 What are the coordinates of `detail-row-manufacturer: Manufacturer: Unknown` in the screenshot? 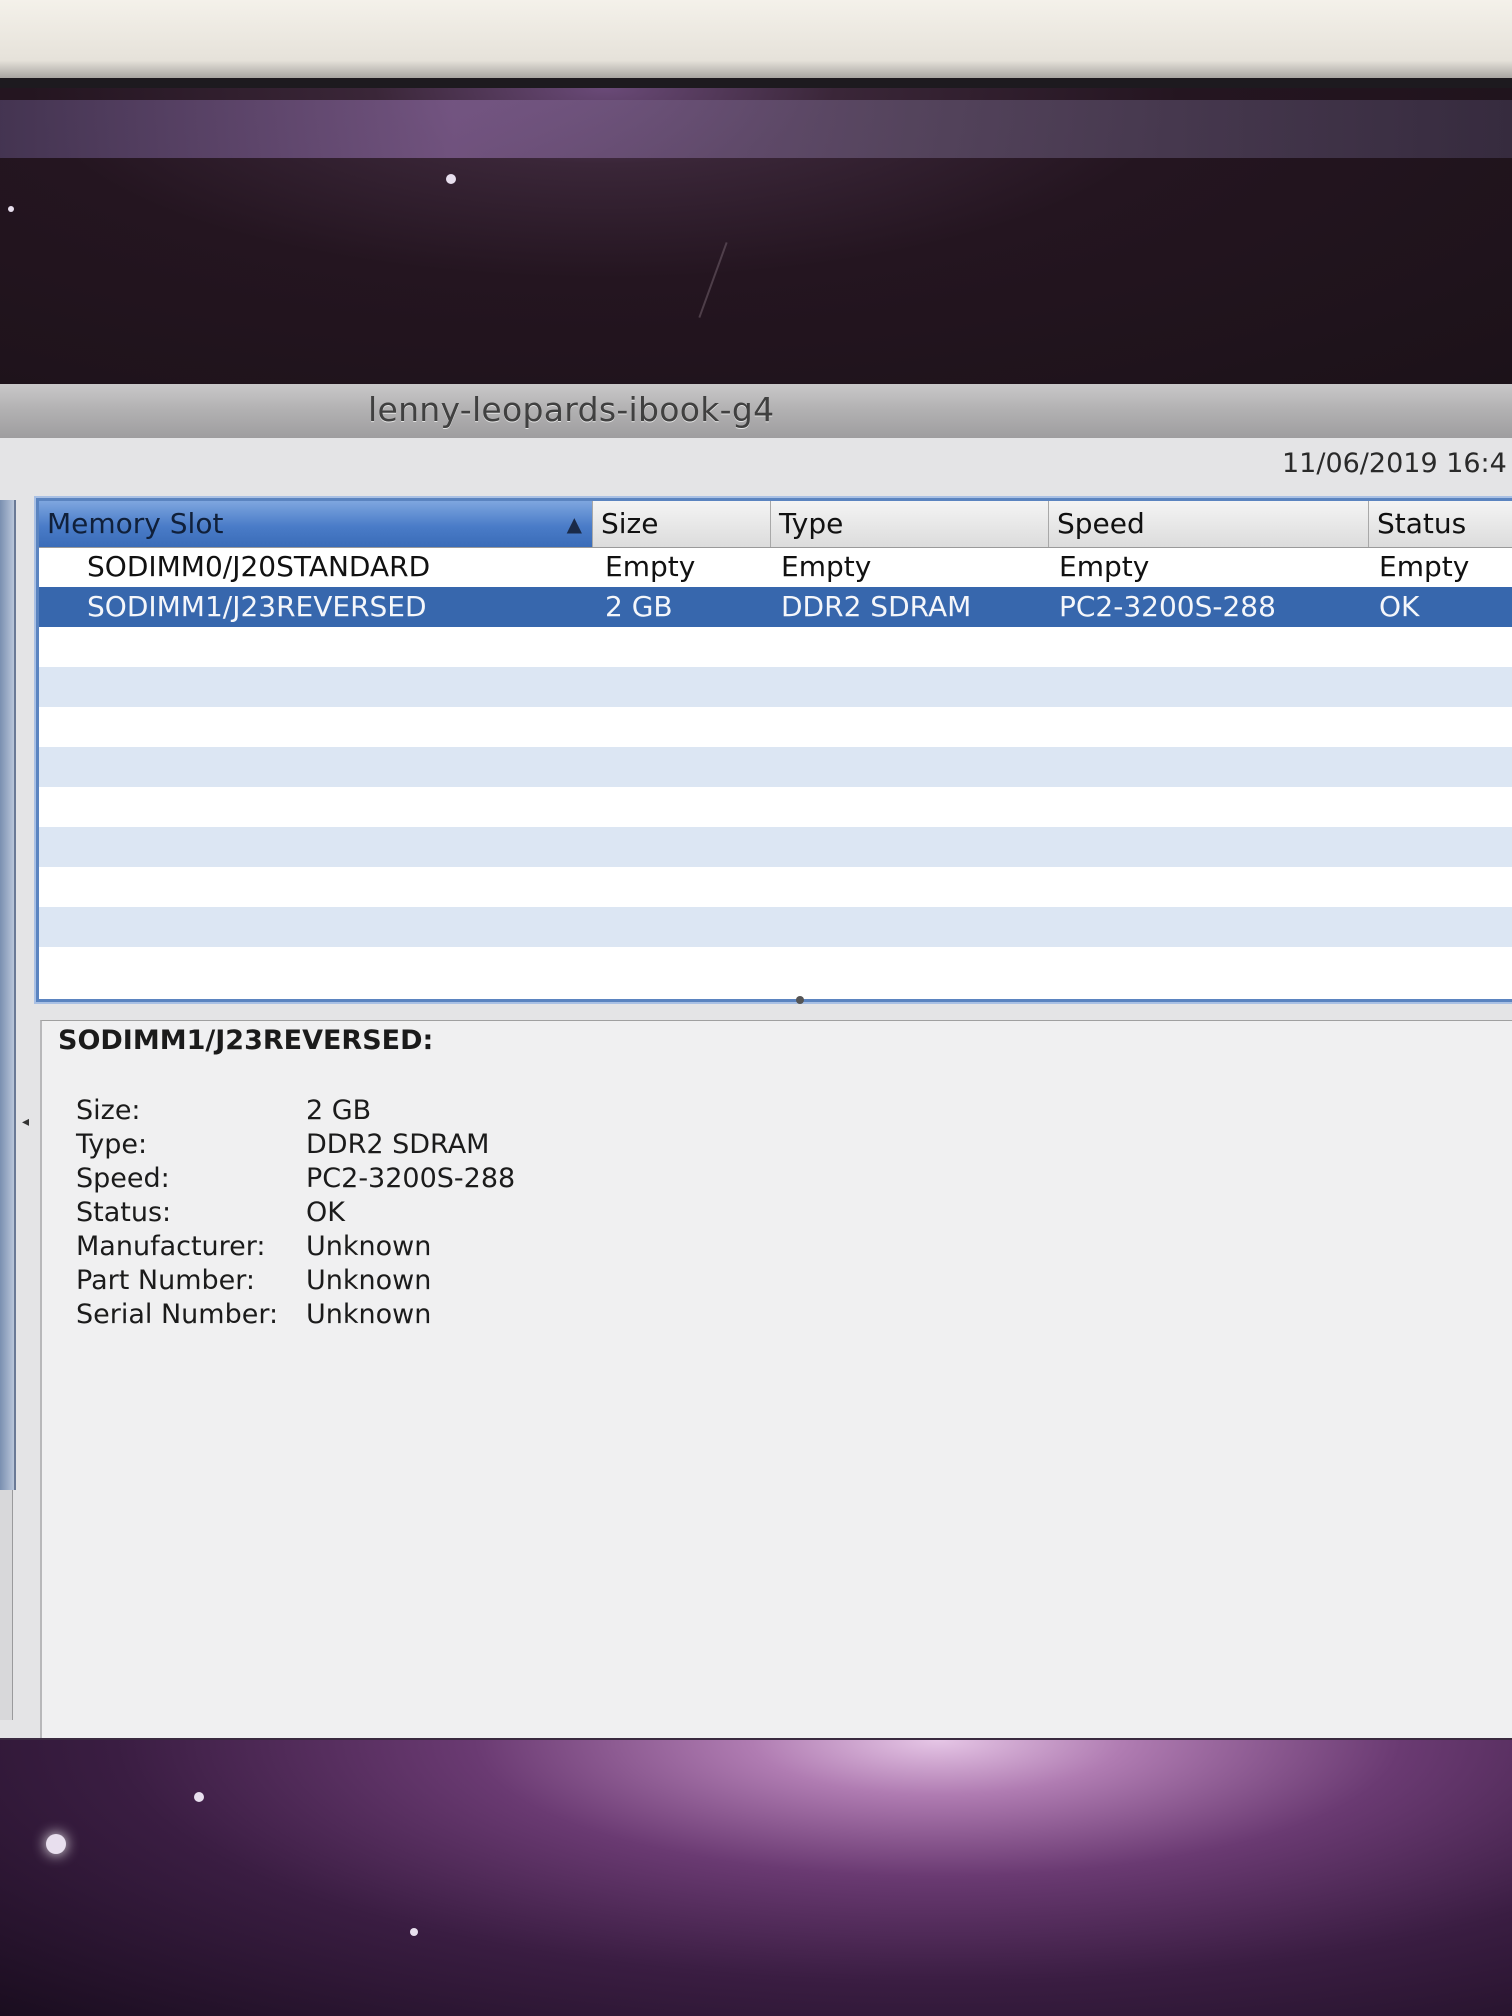 It's located at (254, 1246).